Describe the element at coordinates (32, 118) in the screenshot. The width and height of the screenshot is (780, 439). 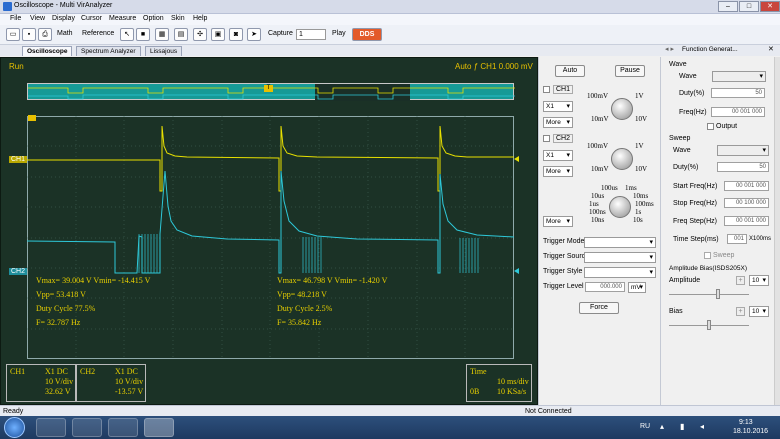
I see `trigger-level-marker` at that location.